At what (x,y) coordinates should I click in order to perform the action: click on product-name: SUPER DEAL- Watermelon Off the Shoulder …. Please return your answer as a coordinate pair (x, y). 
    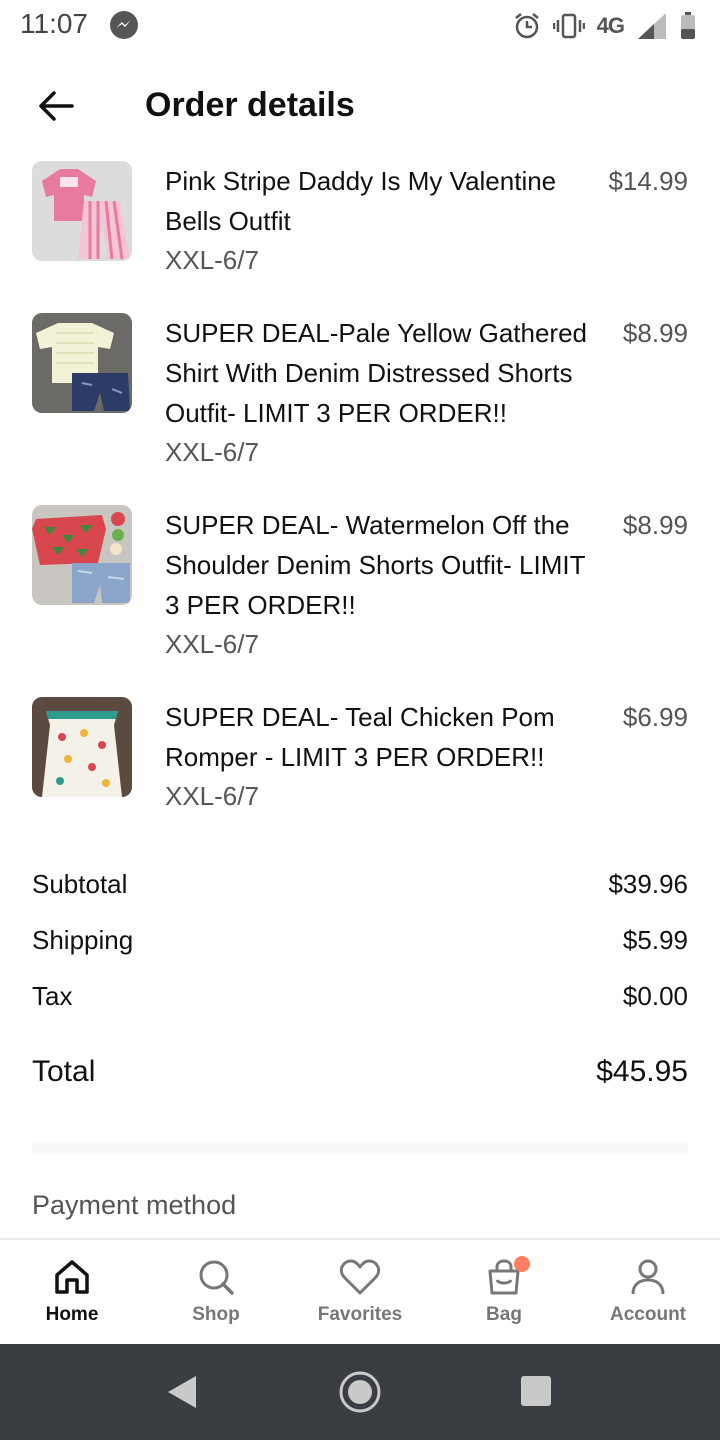
    Looking at the image, I should click on (375, 565).